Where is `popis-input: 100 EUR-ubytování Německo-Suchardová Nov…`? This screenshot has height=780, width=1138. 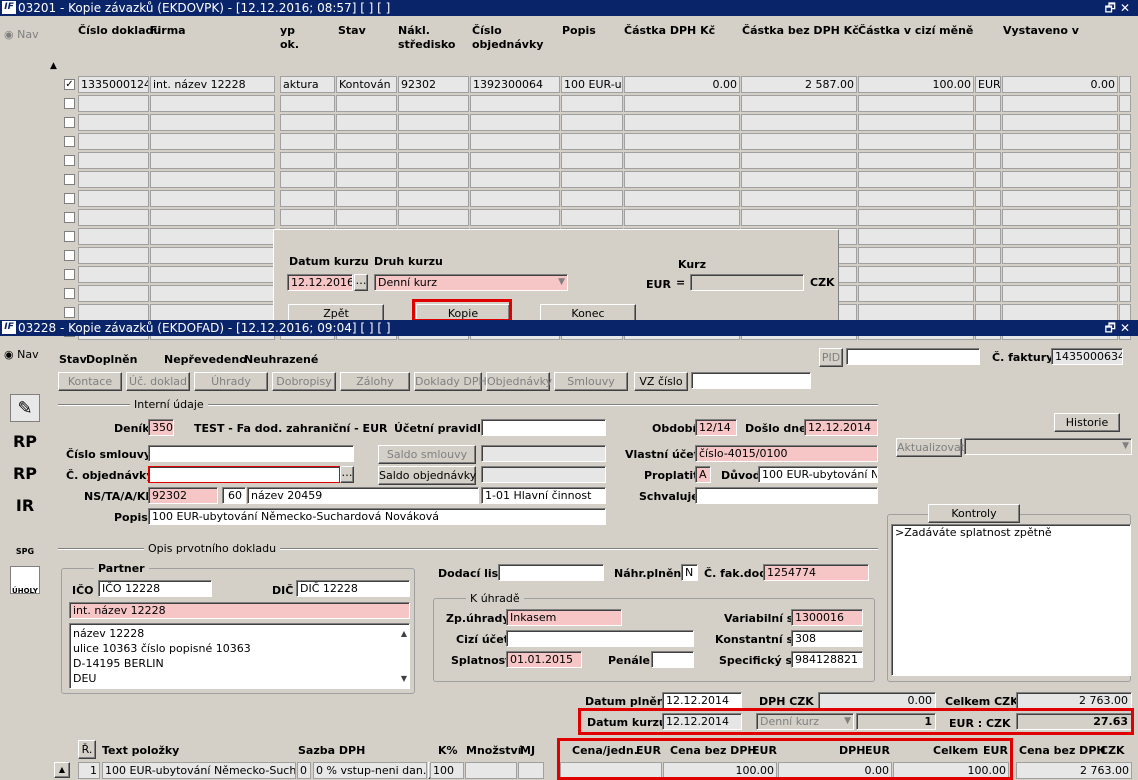 popis-input: 100 EUR-ubytování Německo-Suchardová Nov… is located at coordinates (377, 516).